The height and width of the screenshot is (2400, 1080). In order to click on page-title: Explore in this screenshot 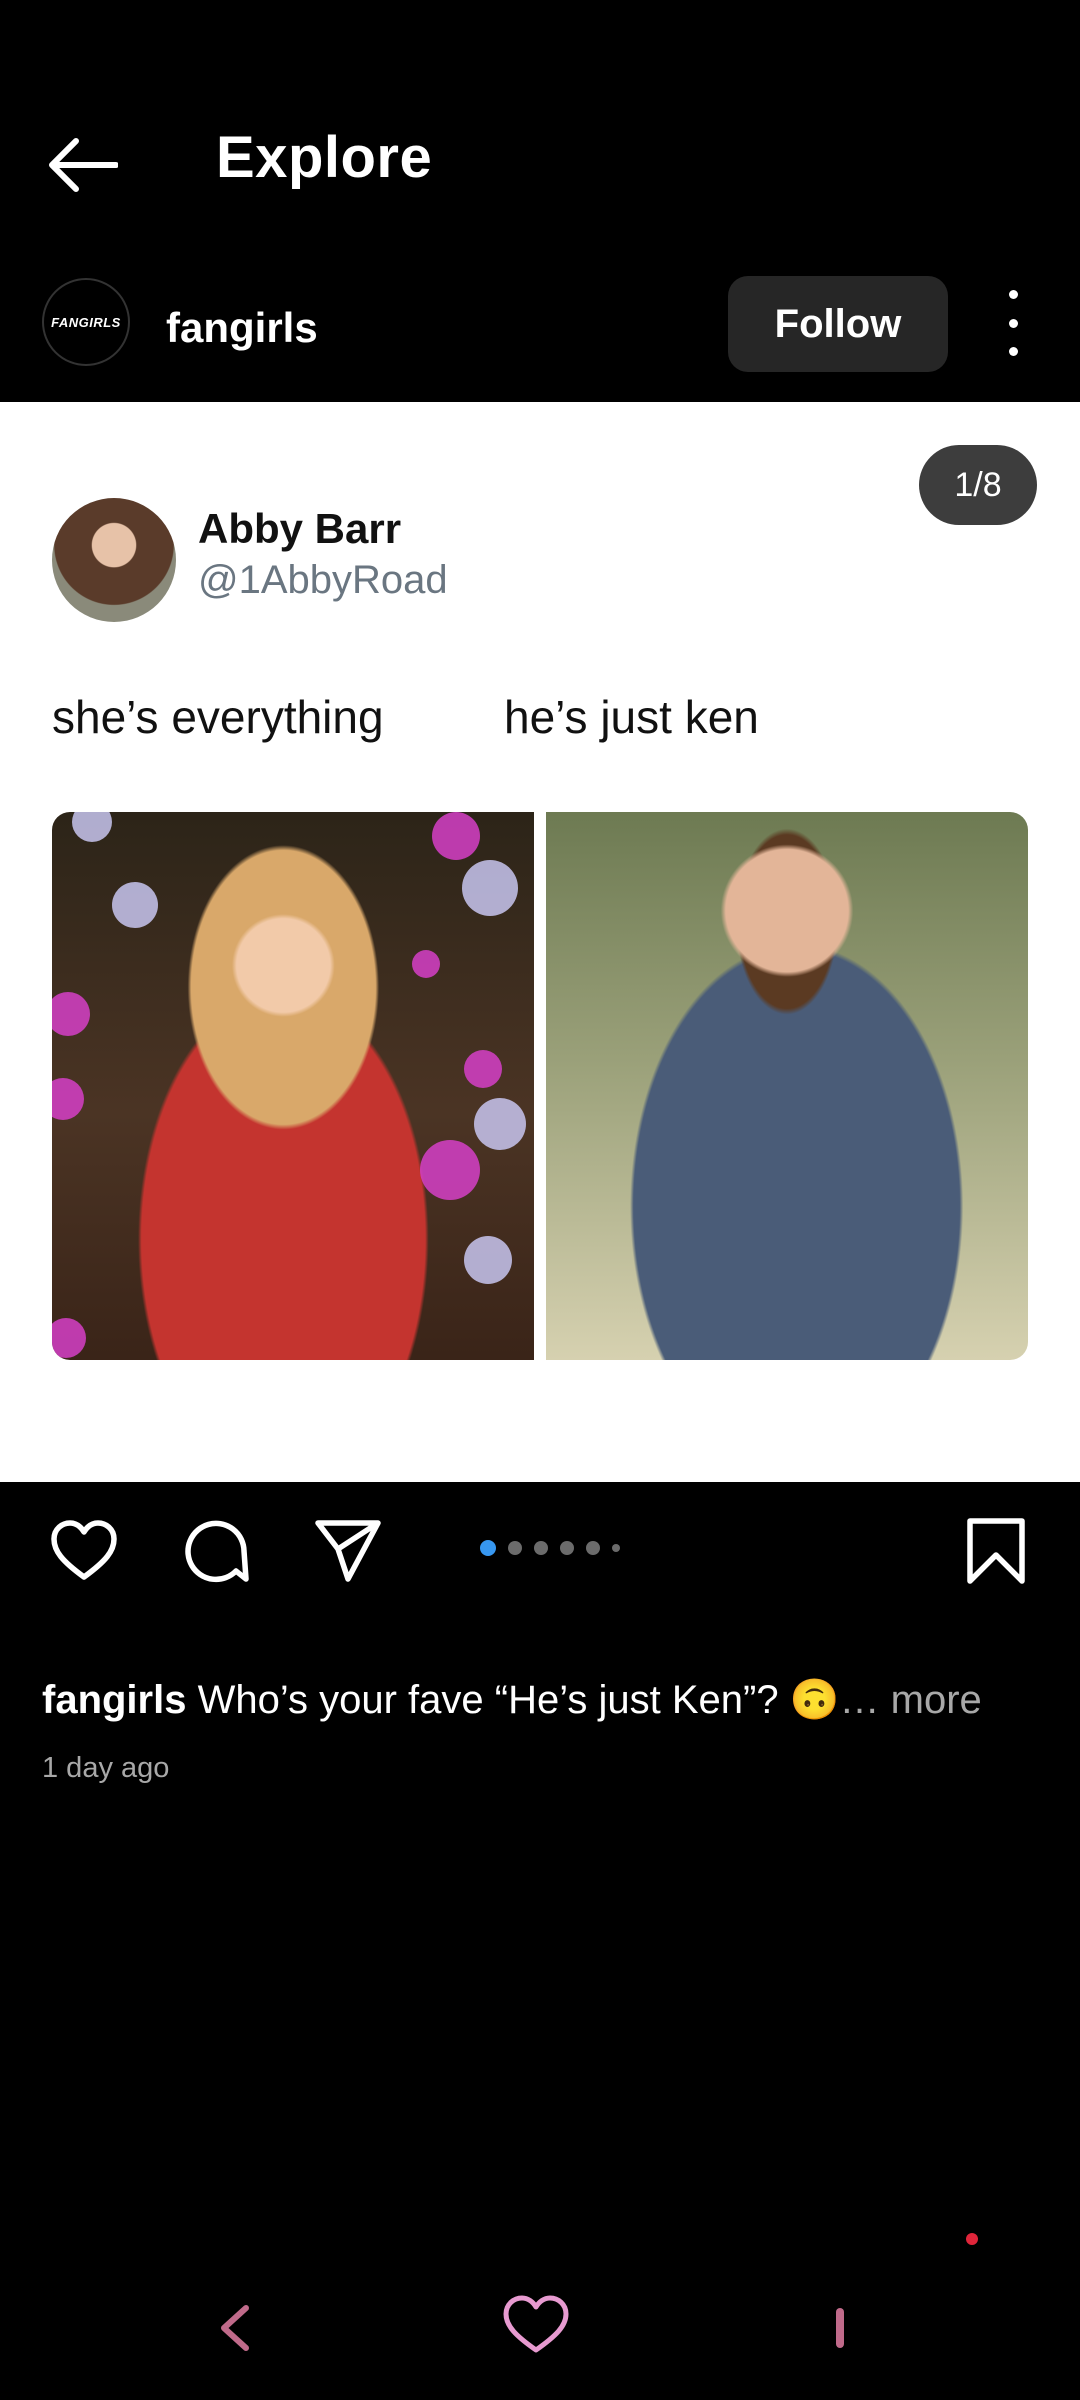, I will do `click(324, 157)`.